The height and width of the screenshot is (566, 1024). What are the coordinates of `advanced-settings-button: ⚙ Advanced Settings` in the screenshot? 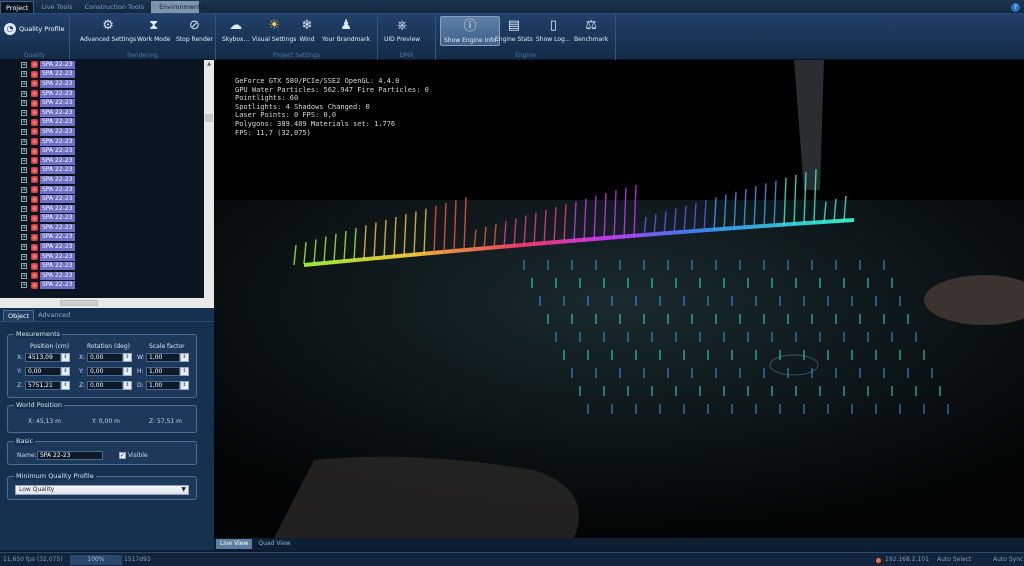 It's located at (108, 30).